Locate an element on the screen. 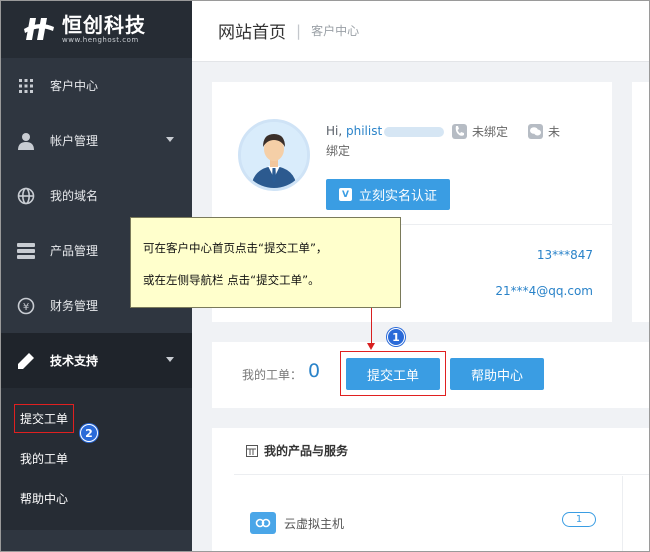  greeting-text: Hi, is located at coordinates (334, 131).